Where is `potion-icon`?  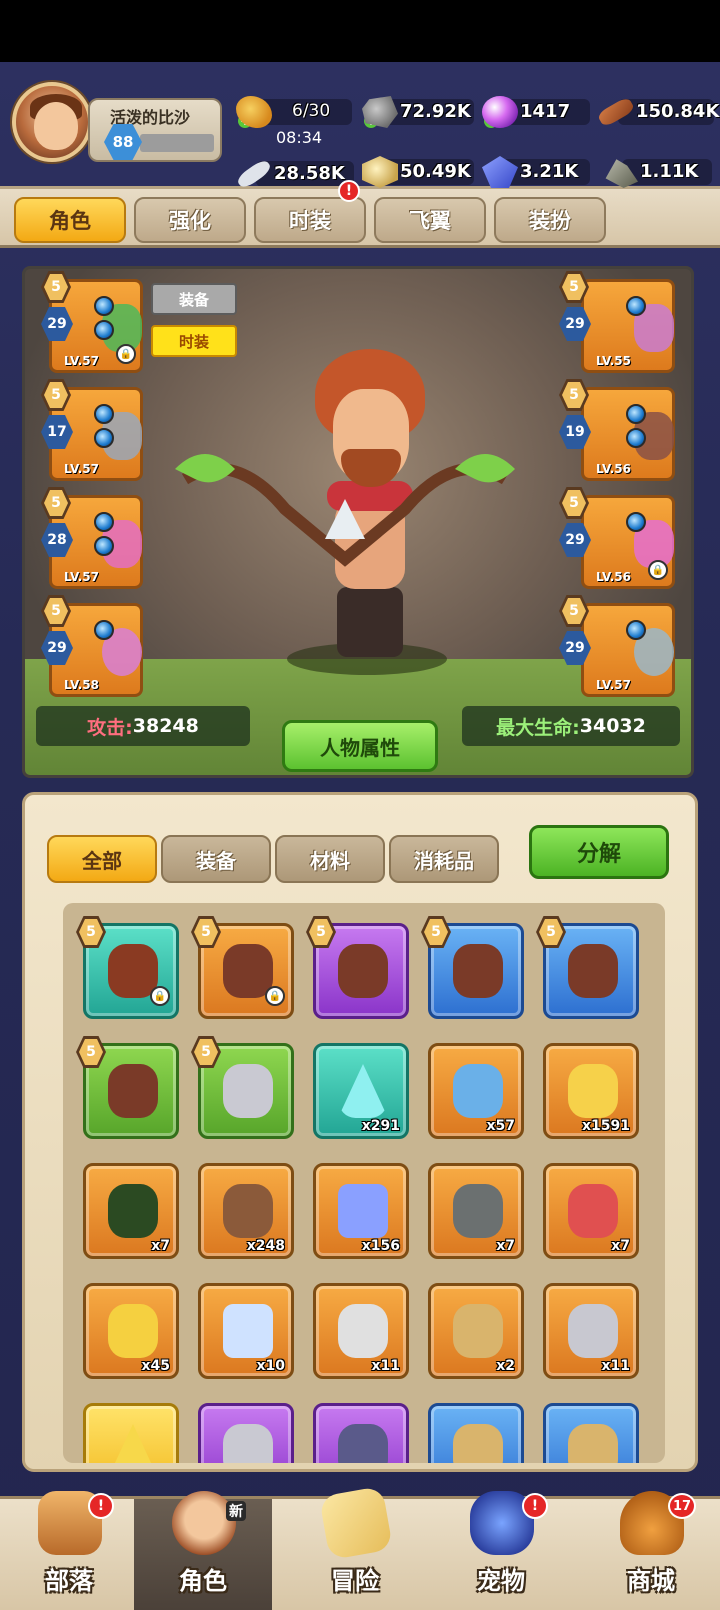
potion-icon is located at coordinates (593, 1091).